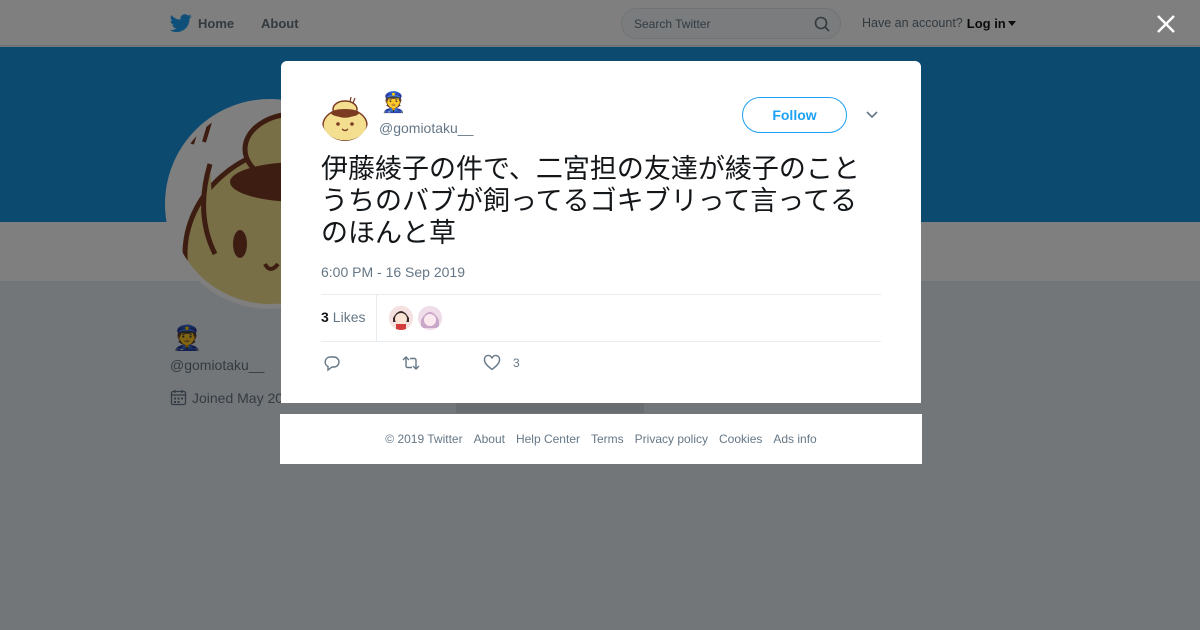  What do you see at coordinates (424, 439) in the screenshot?
I see `footer-copyright: © 2019 Twitter` at bounding box center [424, 439].